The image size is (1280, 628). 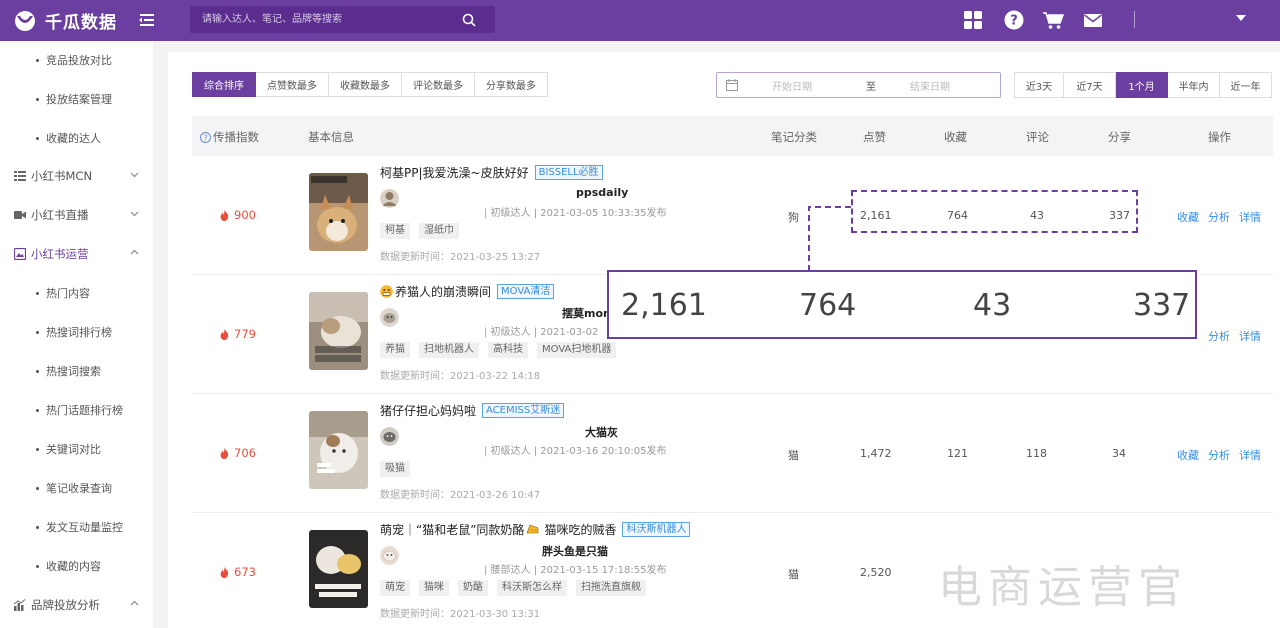 What do you see at coordinates (321, 19) in the screenshot?
I see `search-input` at bounding box center [321, 19].